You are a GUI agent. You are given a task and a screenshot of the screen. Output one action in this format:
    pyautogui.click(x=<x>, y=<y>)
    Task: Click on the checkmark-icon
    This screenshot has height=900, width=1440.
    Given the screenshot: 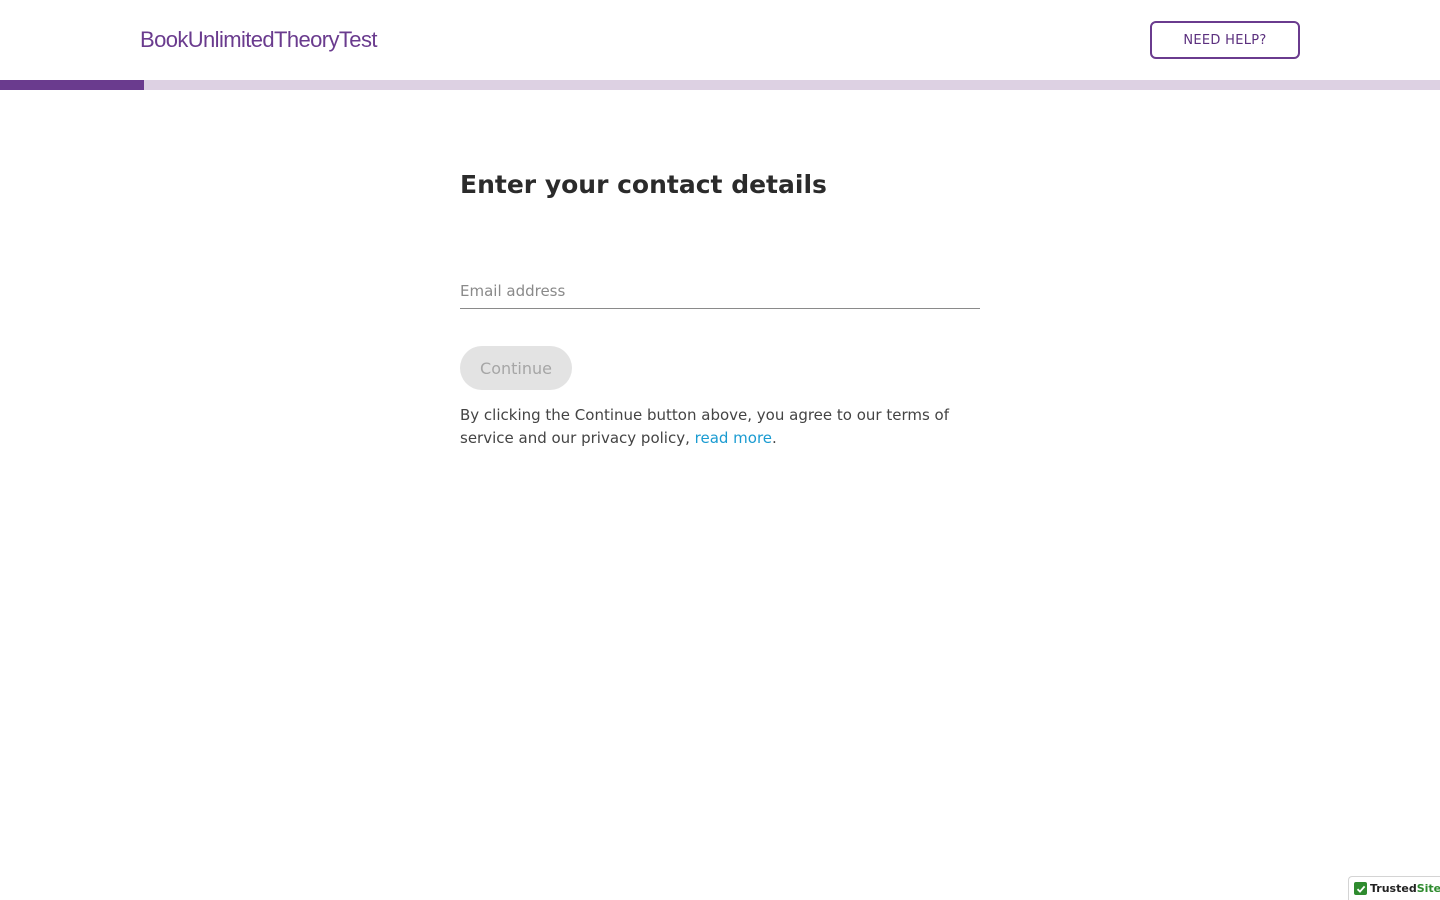 What is the action you would take?
    pyautogui.click(x=1360, y=888)
    